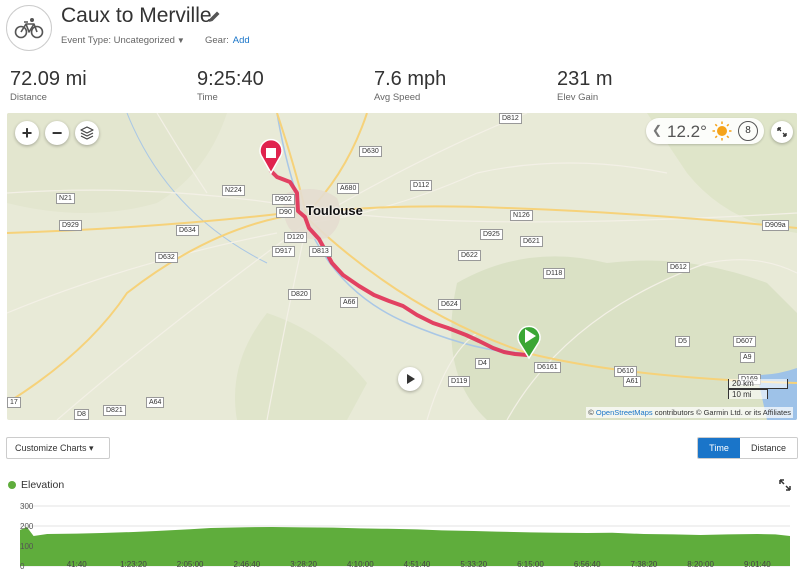 This screenshot has width=800, height=577. What do you see at coordinates (531, 241) in the screenshot?
I see `road-label: D621` at bounding box center [531, 241].